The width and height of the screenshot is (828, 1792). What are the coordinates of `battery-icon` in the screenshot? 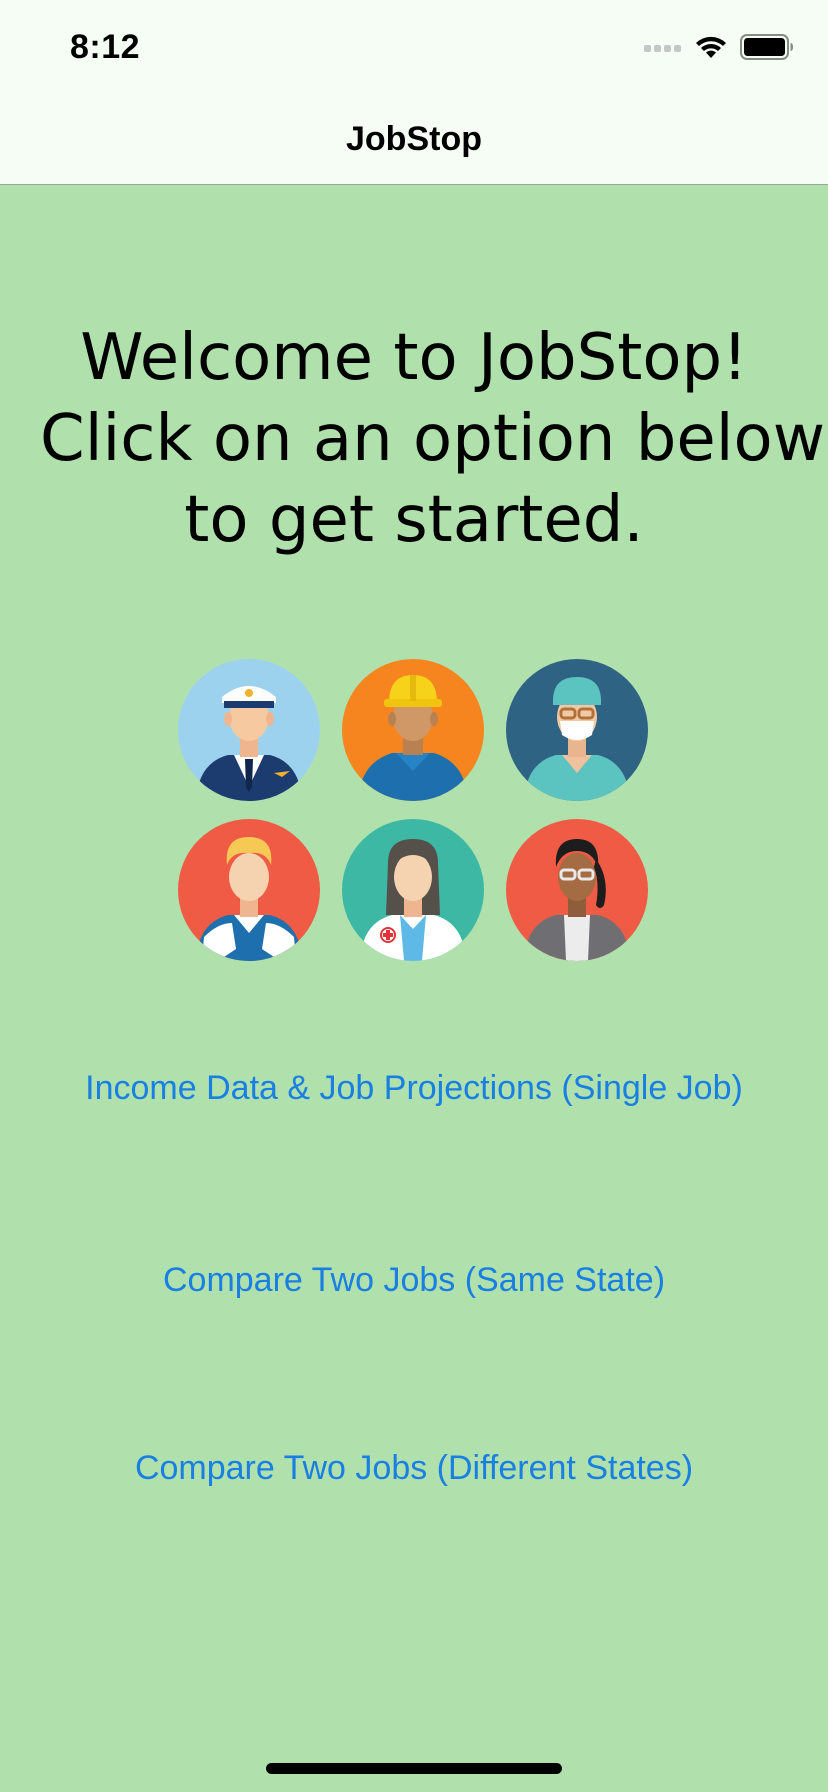 It's located at (767, 49).